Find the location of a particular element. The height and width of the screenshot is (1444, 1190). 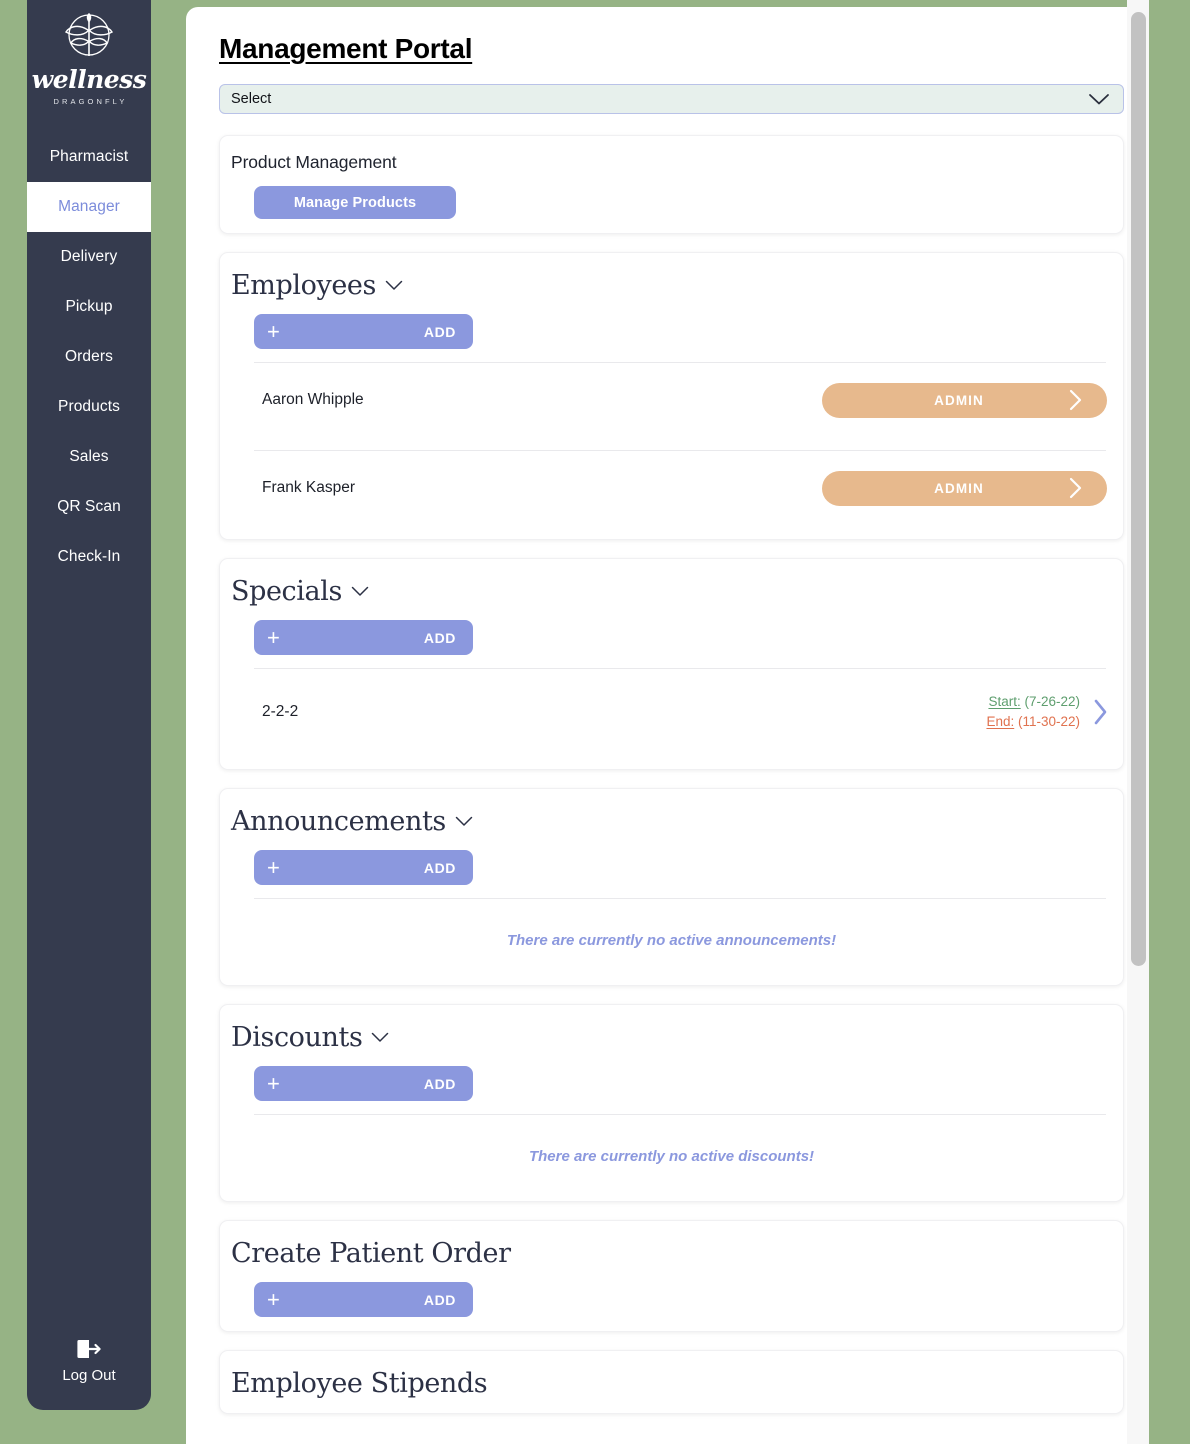

manage-products-button: Manage Products is located at coordinates (355, 202).